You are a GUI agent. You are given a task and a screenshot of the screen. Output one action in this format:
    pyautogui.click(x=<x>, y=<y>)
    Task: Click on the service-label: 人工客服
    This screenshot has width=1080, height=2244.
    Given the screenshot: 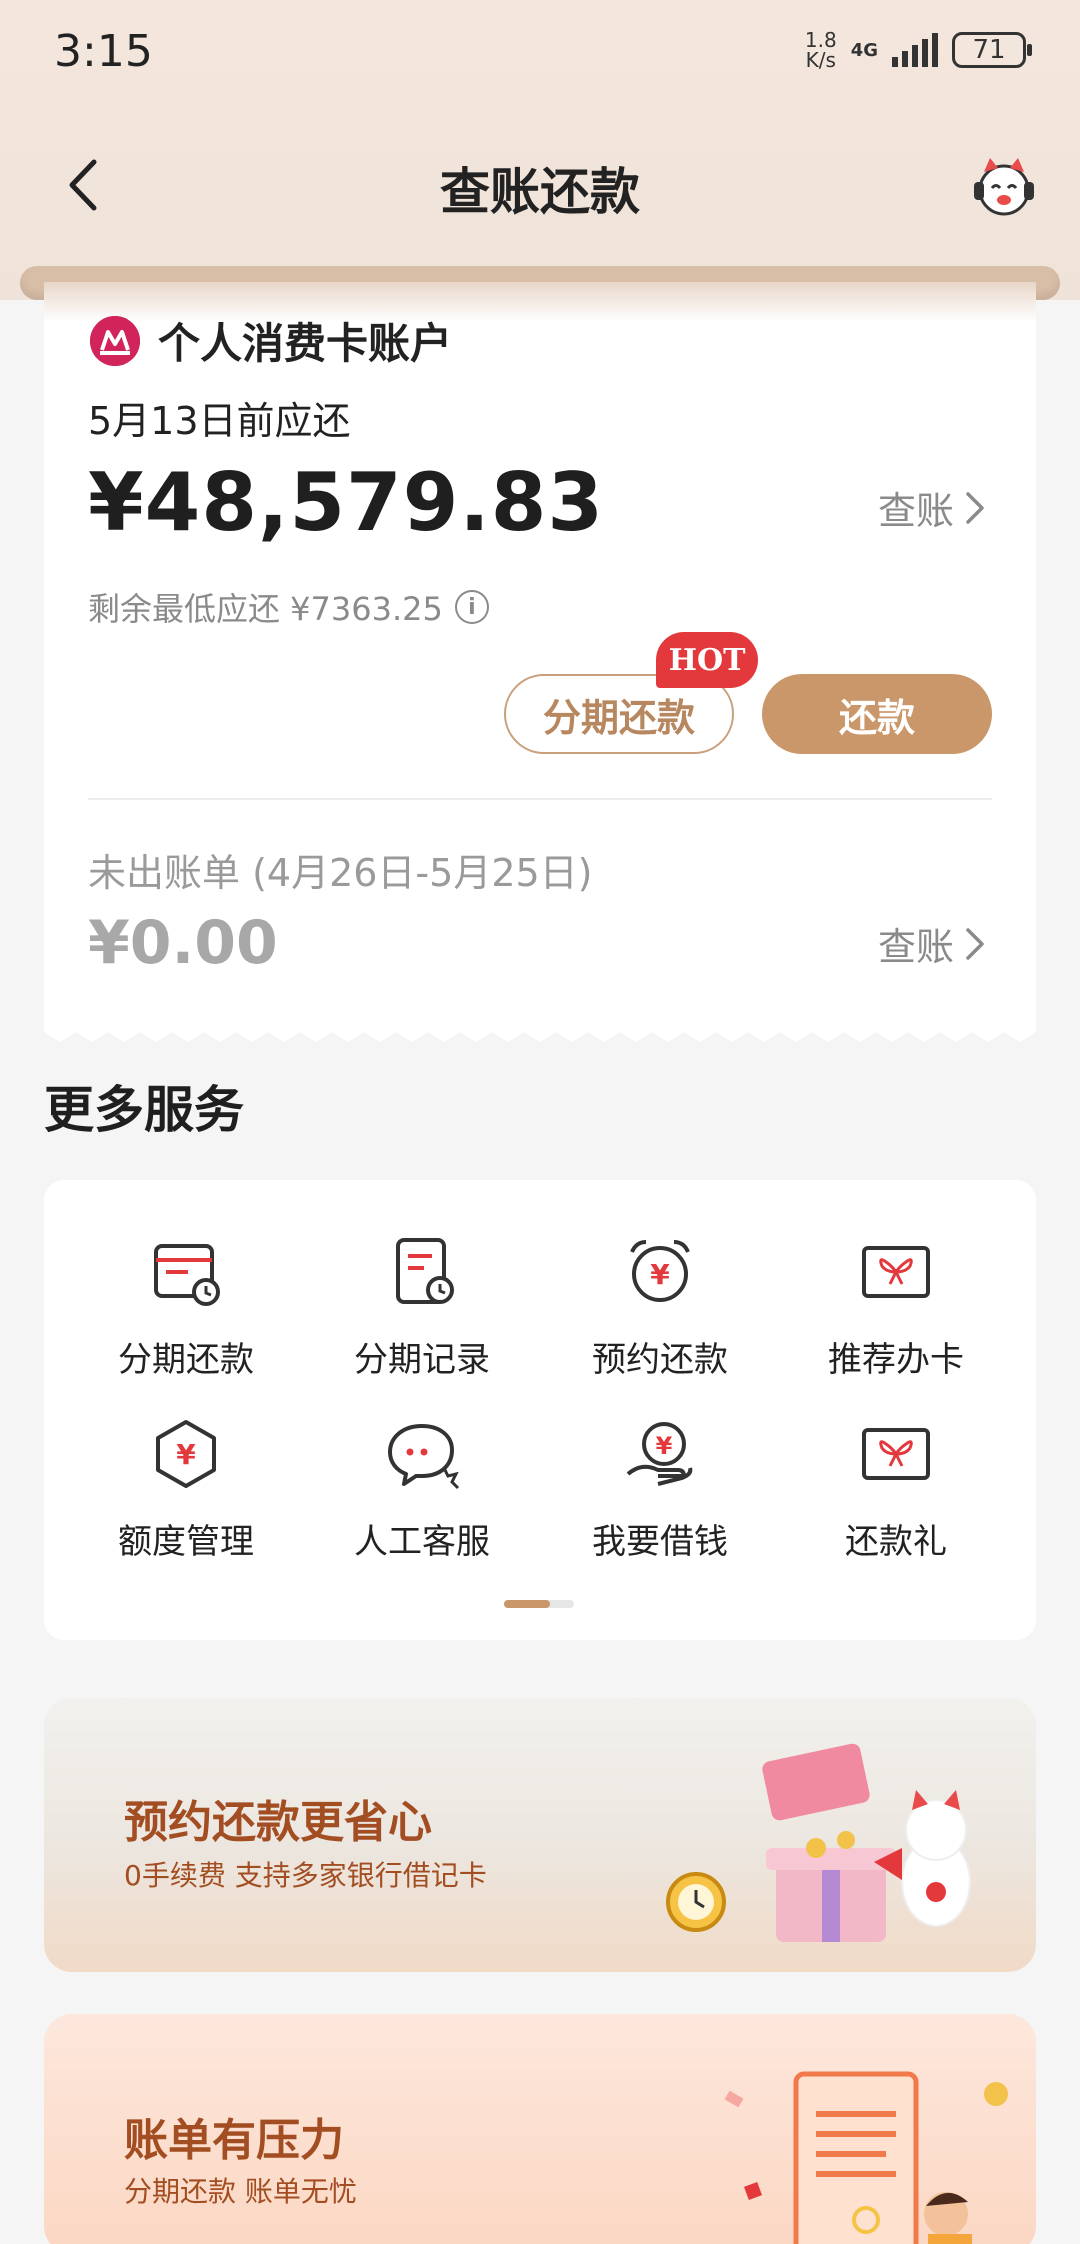 What is the action you would take?
    pyautogui.click(x=422, y=1542)
    